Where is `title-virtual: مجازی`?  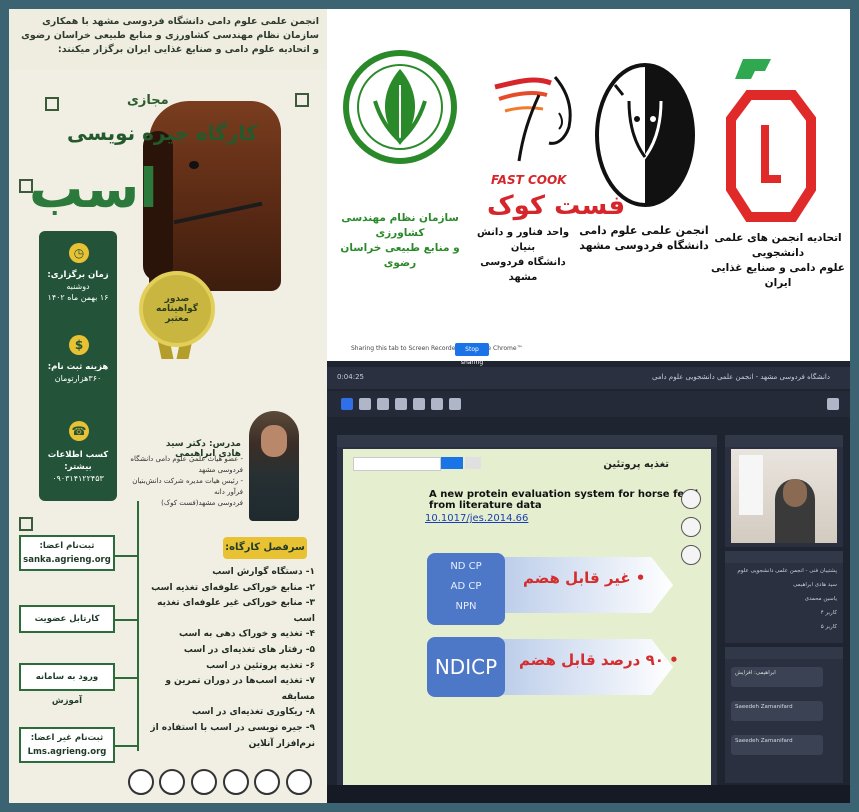
title-virtual: مجازی is located at coordinates (148, 100).